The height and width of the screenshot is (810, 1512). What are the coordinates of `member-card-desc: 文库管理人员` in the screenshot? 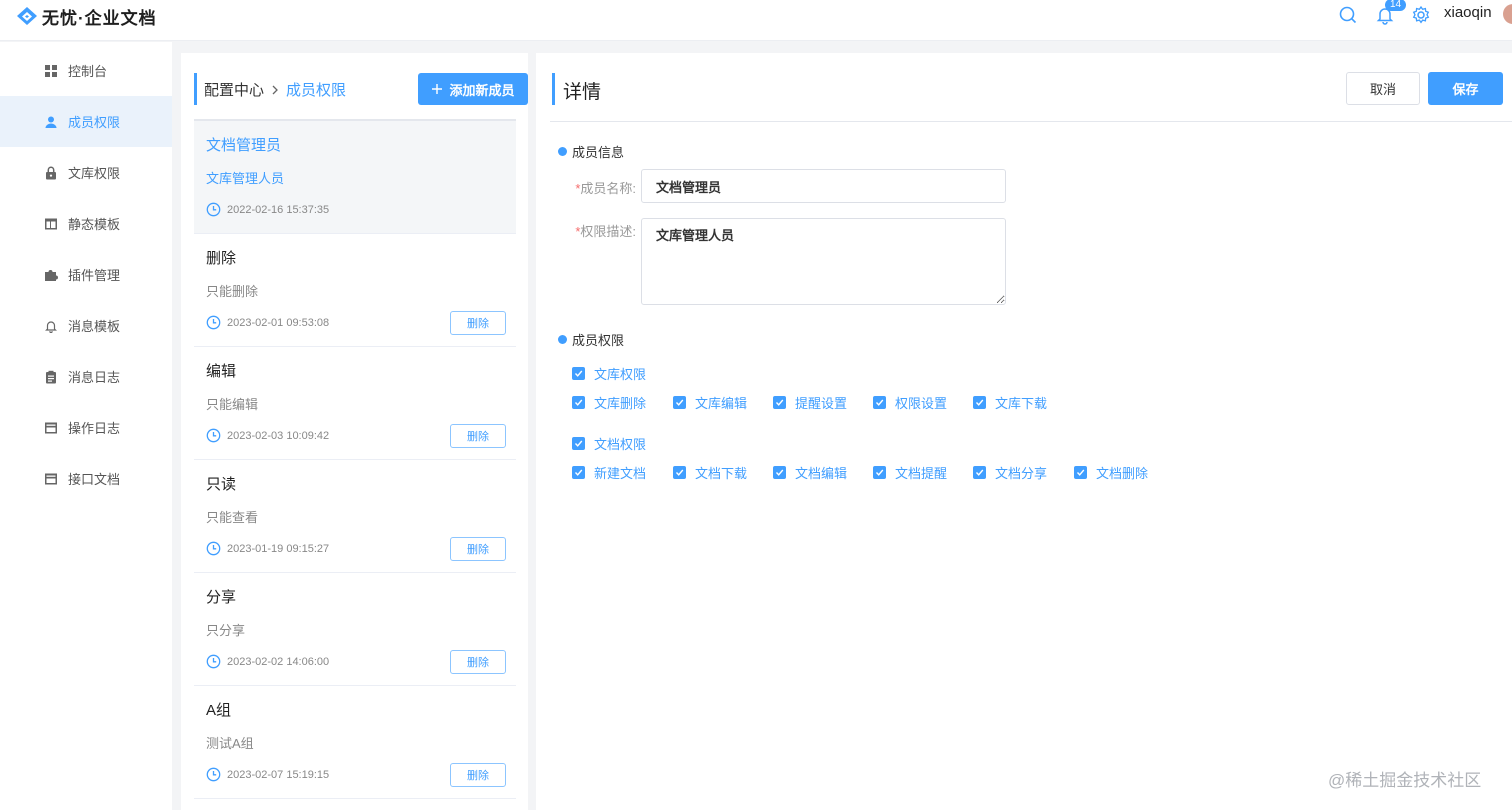 It's located at (245, 178).